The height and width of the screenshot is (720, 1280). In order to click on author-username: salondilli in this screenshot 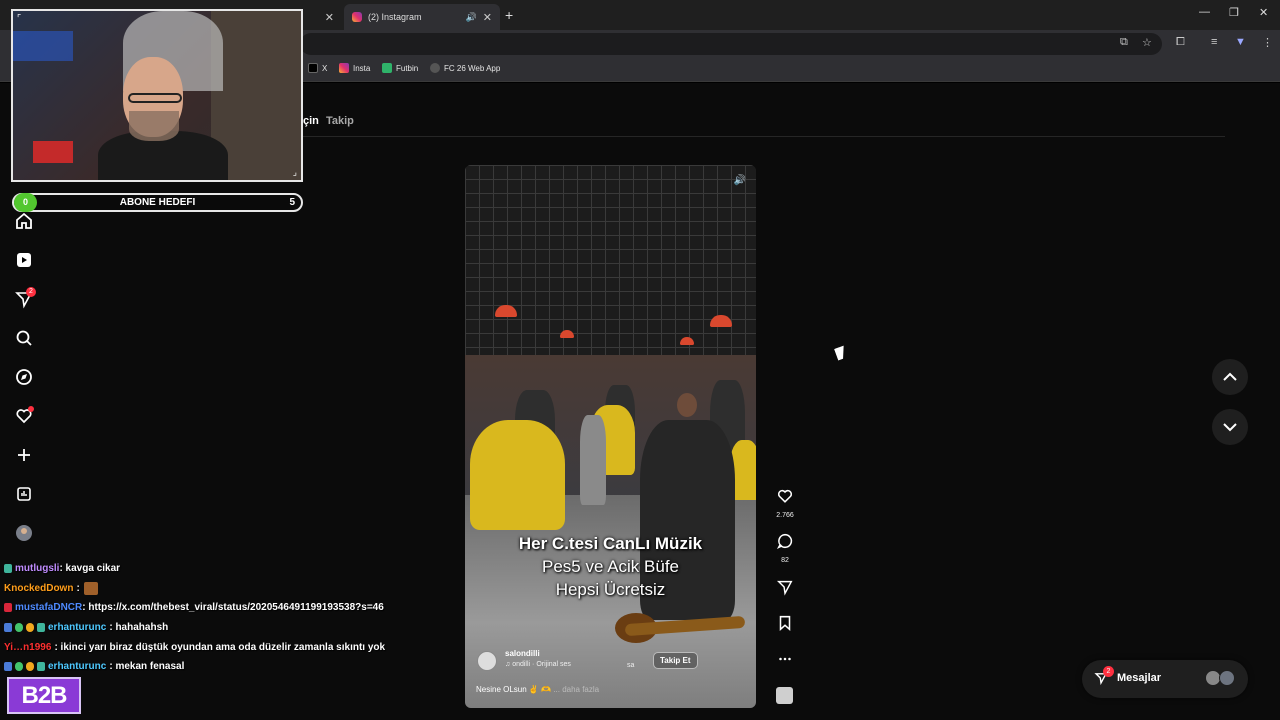, I will do `click(522, 653)`.